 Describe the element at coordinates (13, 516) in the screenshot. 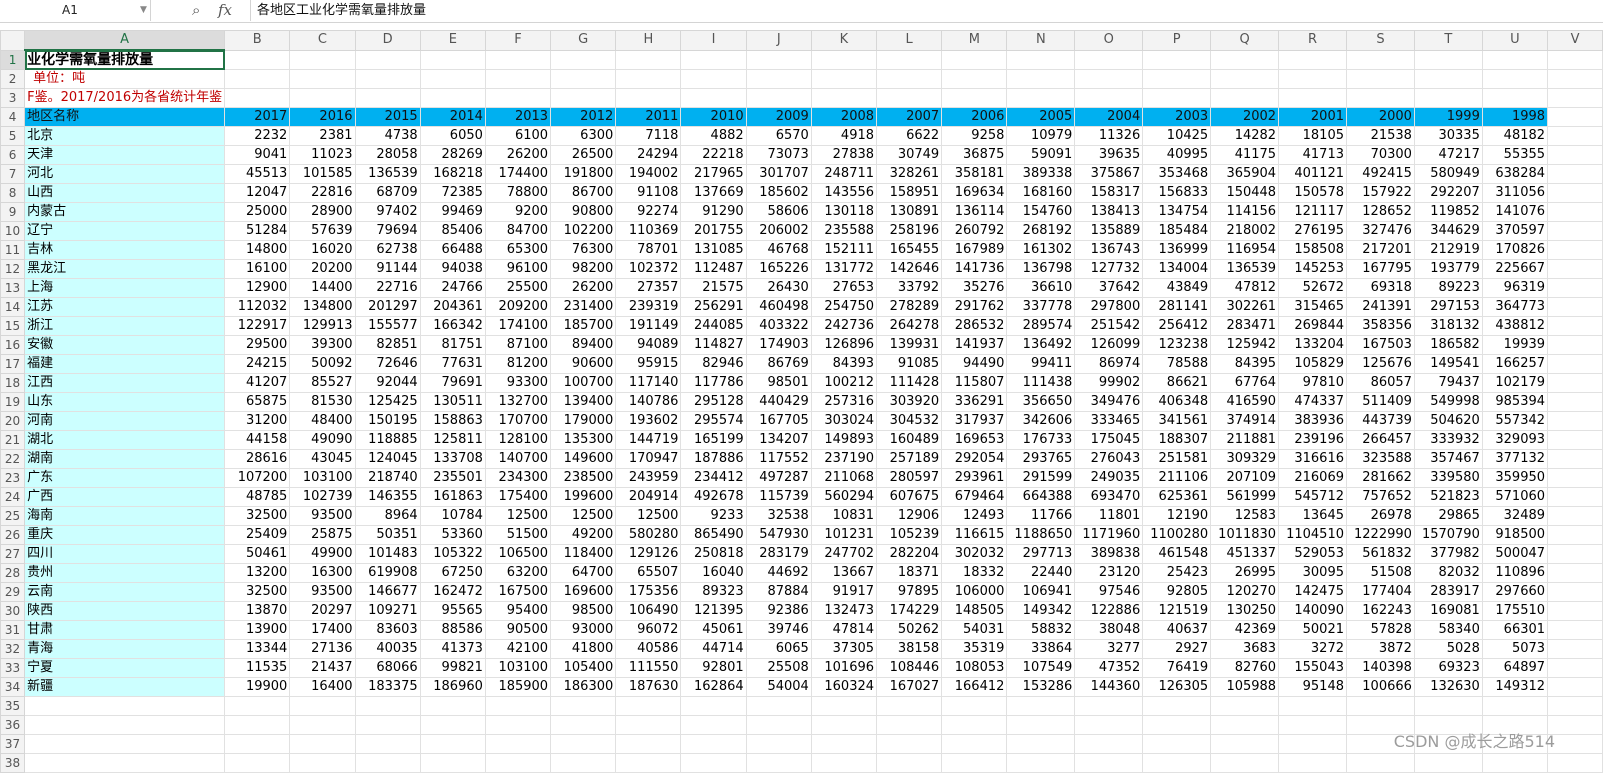

I see `row-header: 25` at that location.